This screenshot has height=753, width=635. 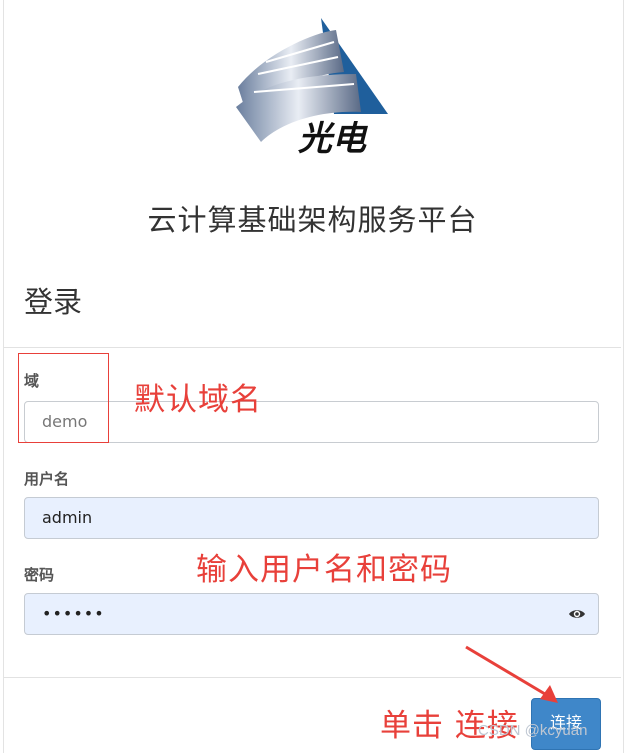 I want to click on header-divider, so click(x=312, y=347).